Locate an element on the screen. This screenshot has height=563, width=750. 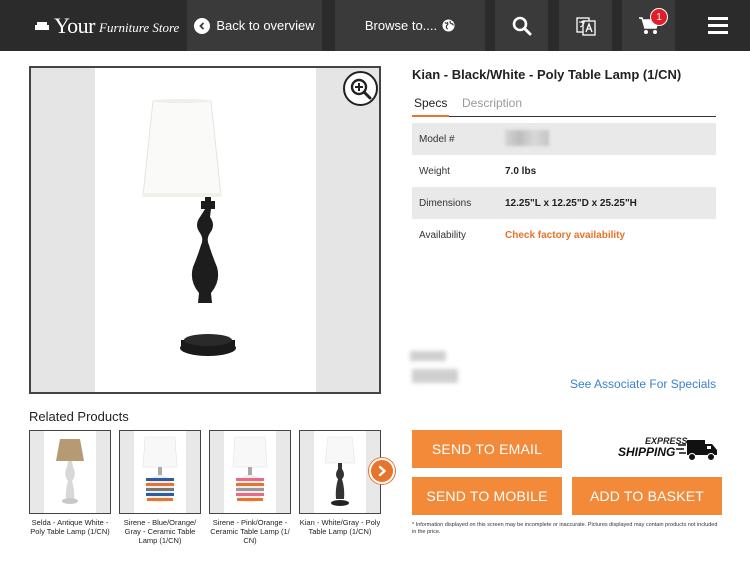
menu-button is located at coordinates (717, 25).